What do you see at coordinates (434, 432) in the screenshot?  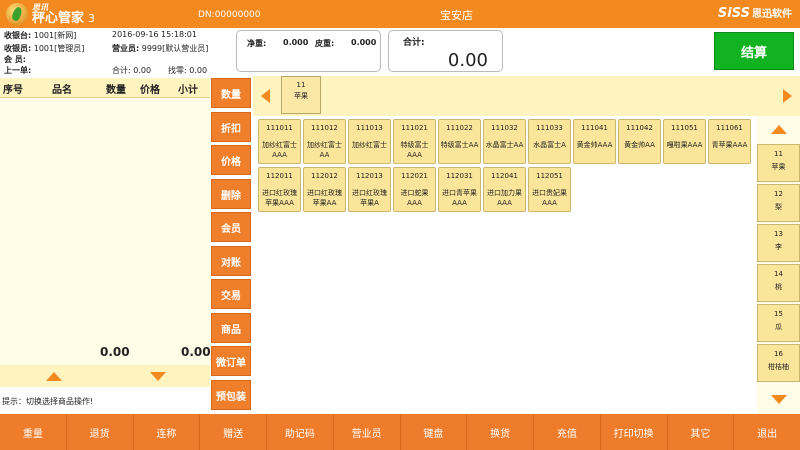 I see `toolbar-keyboard-button: 键盘` at bounding box center [434, 432].